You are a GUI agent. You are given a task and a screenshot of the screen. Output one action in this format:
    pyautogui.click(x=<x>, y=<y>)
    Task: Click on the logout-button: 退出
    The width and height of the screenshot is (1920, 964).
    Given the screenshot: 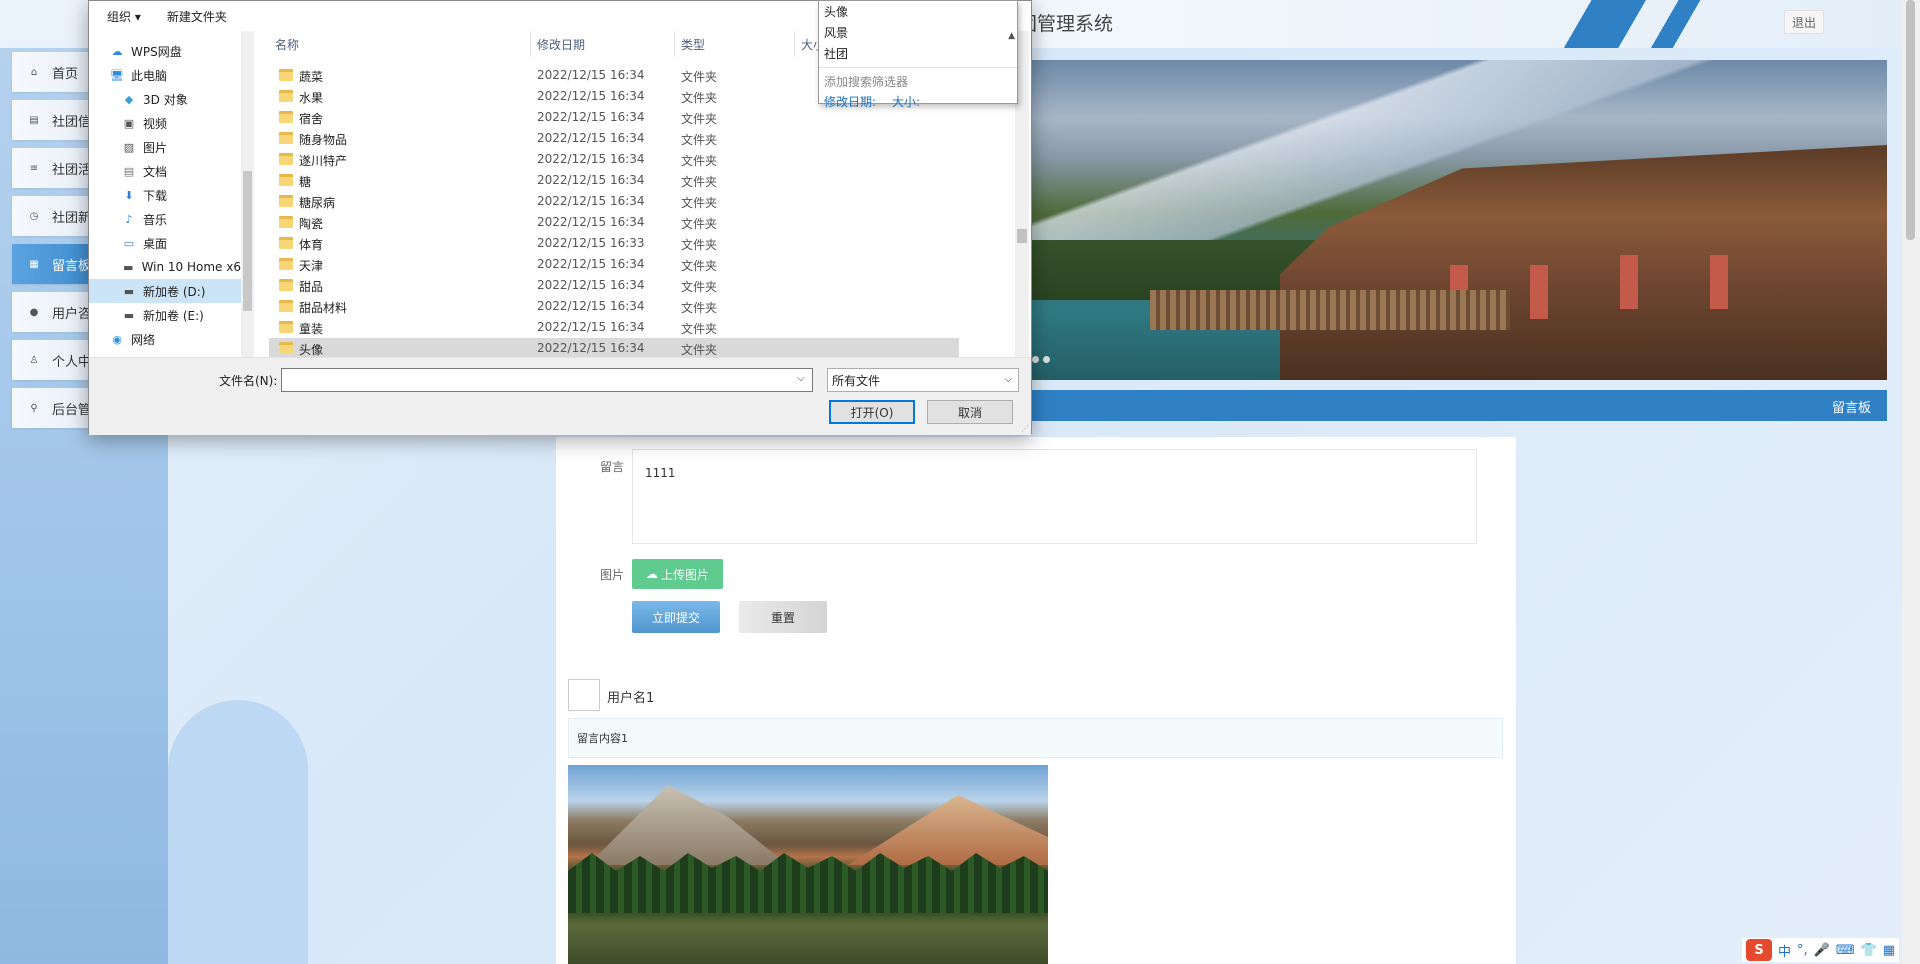 What is the action you would take?
    pyautogui.click(x=1804, y=22)
    